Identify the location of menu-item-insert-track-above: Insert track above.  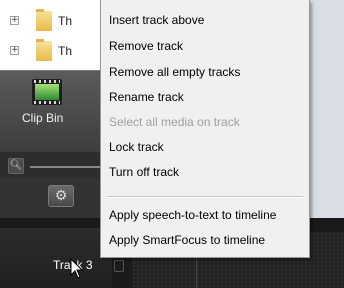
(205, 20).